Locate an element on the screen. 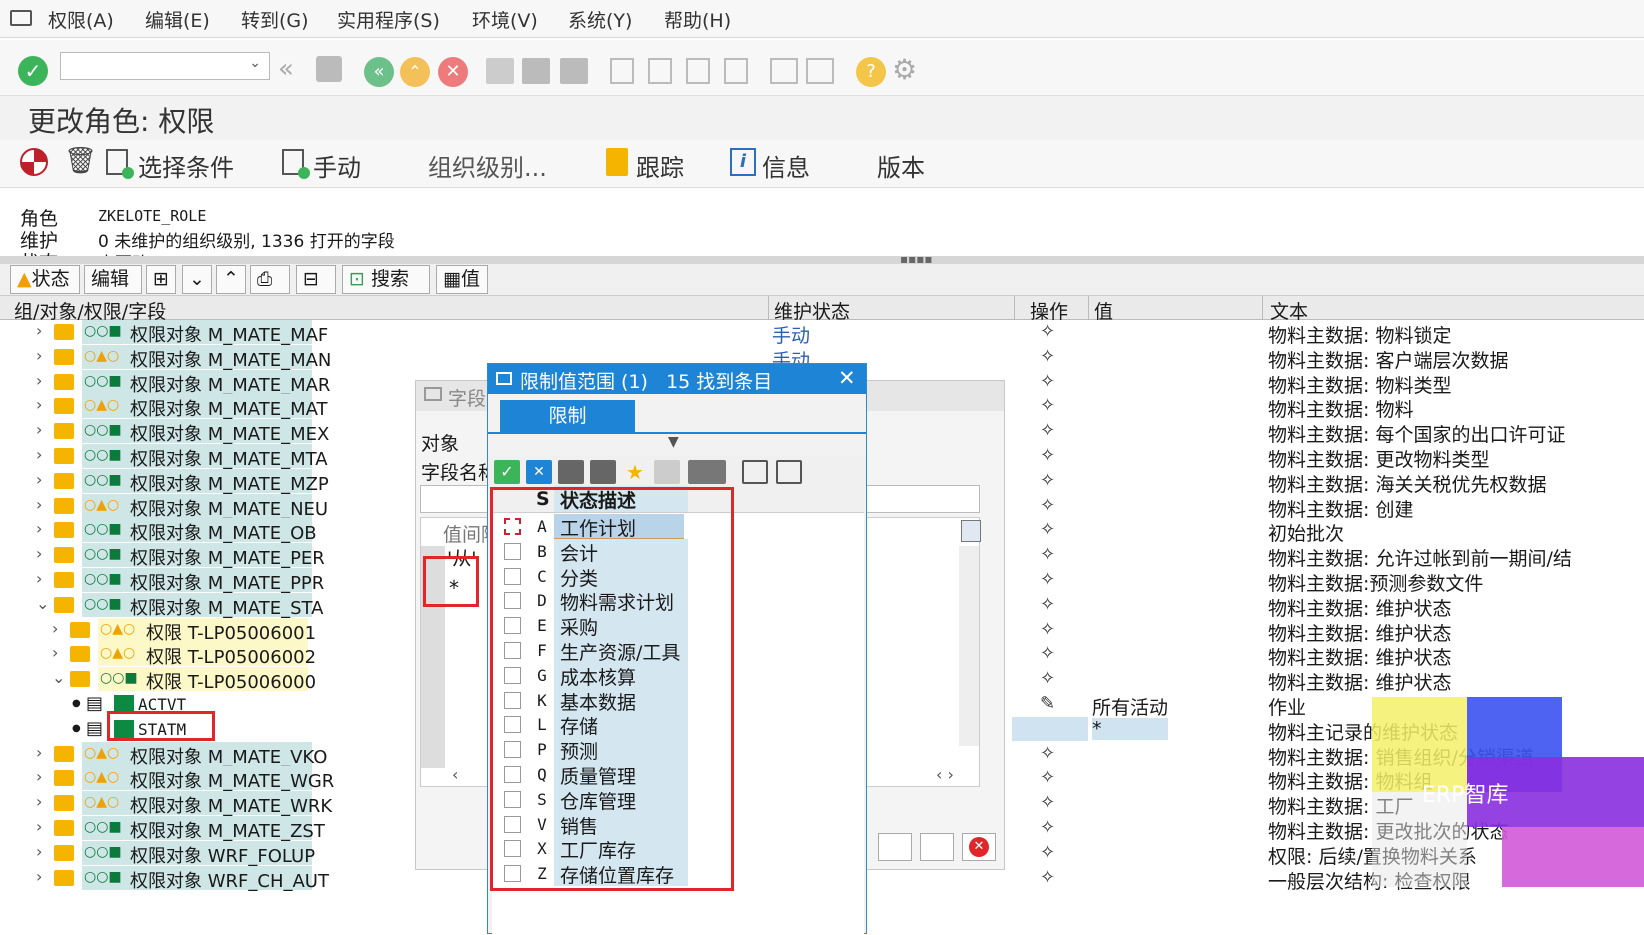 The width and height of the screenshot is (1644, 935). sort-ascending-icon is located at coordinates (755, 472).